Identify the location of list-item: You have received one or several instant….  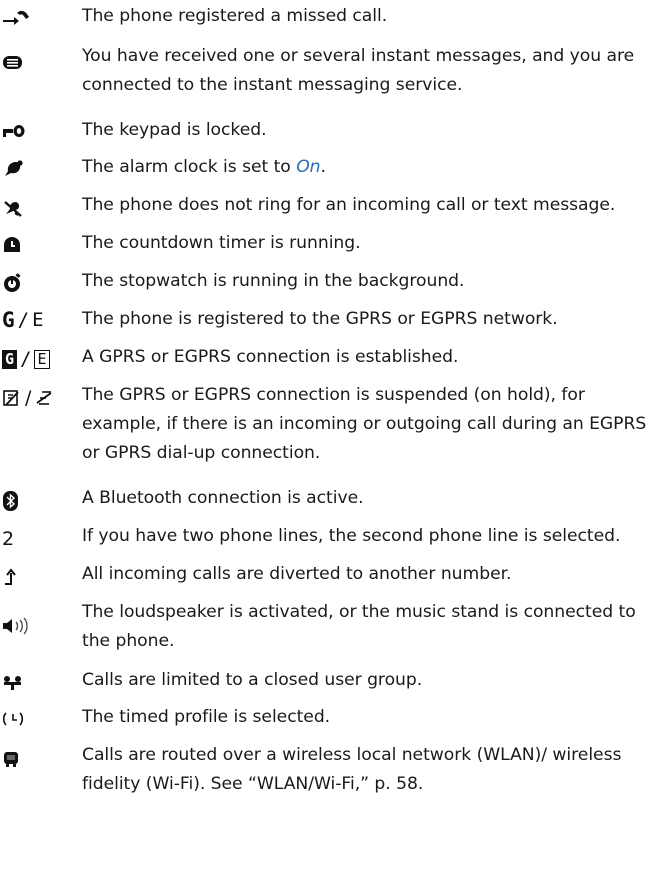
(332, 79).